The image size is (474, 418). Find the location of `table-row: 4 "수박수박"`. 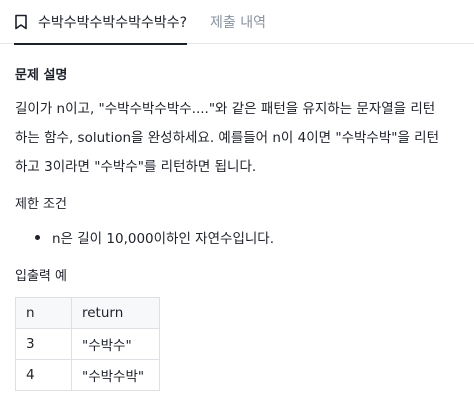

table-row: 4 "수박수박" is located at coordinates (87, 375).